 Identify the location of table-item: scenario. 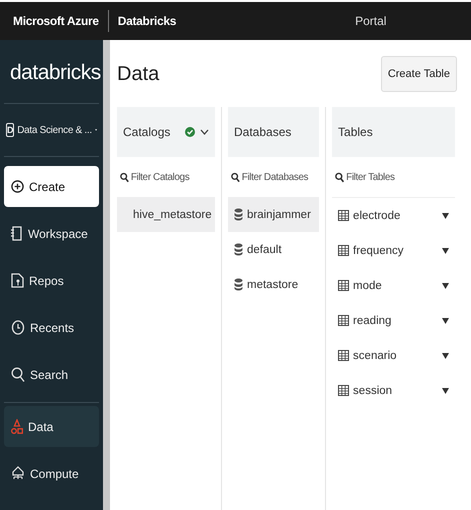
(393, 355).